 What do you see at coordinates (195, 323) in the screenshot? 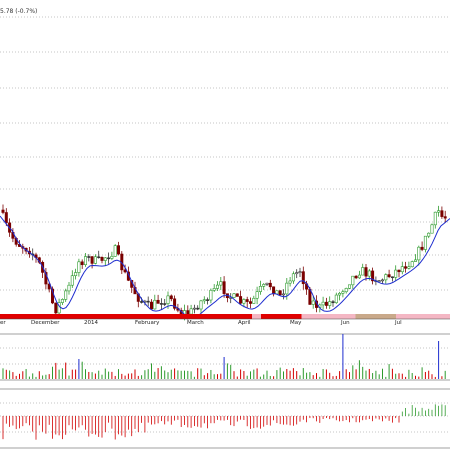
I see `month-label-mar: March` at bounding box center [195, 323].